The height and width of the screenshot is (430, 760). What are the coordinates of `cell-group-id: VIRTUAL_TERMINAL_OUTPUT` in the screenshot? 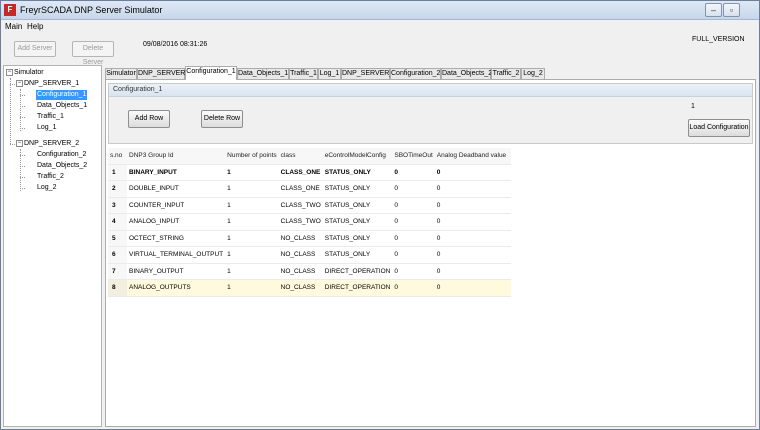 It's located at (176, 255).